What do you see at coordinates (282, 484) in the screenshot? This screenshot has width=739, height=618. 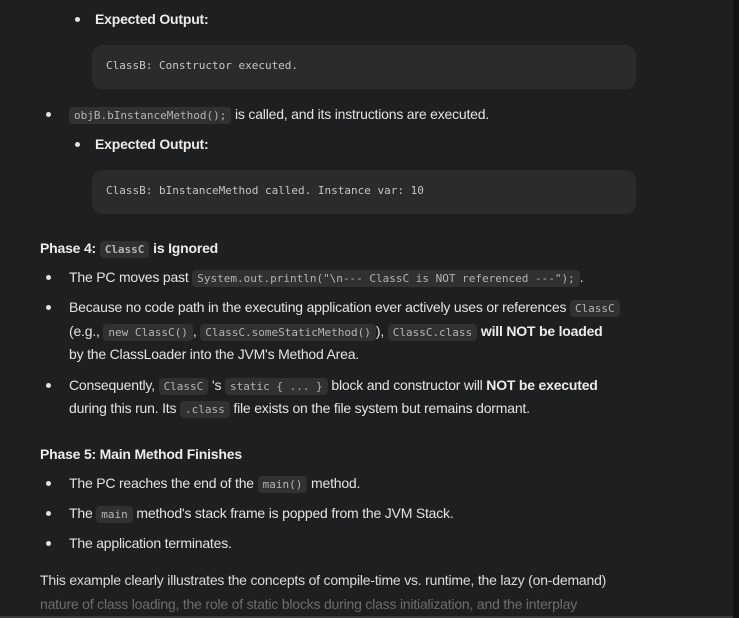 I see `inline-code: main()` at bounding box center [282, 484].